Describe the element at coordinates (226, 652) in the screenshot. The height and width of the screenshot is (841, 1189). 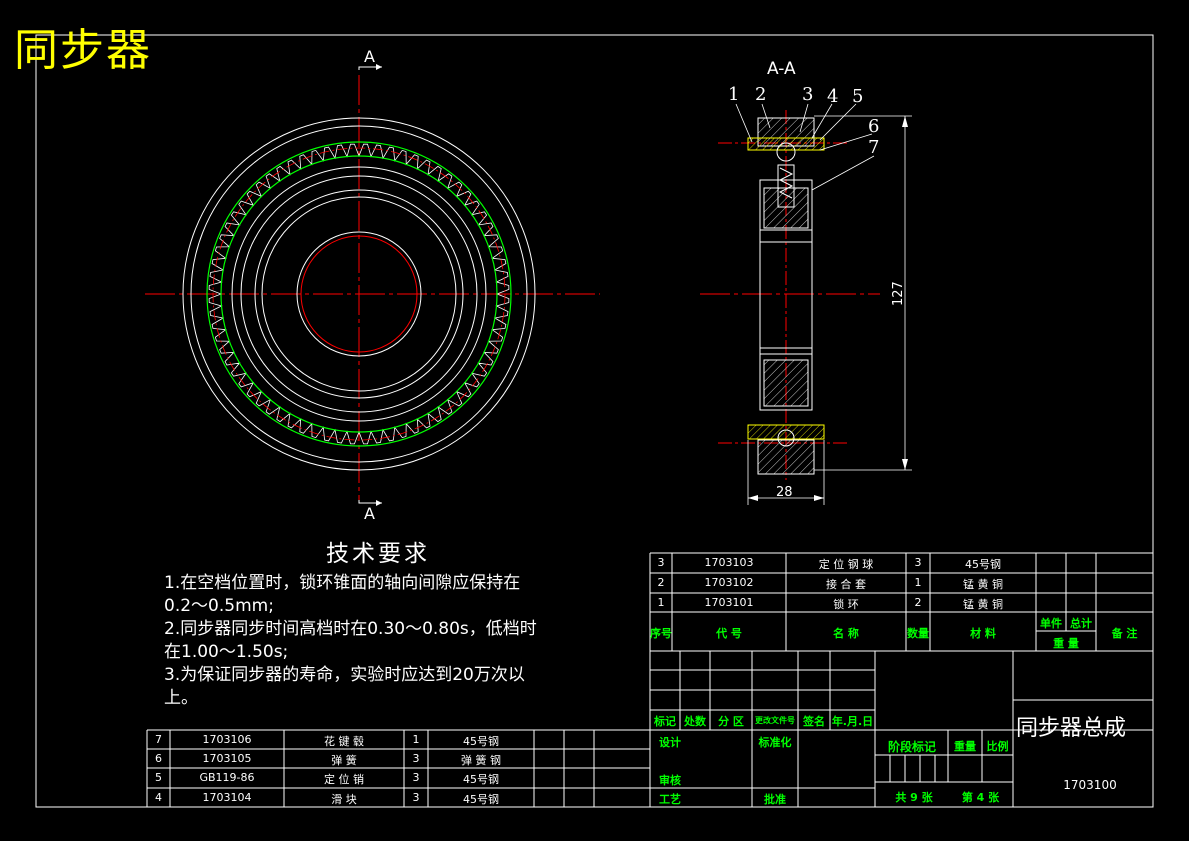
I see `tech-line-4: 在1.00～1.50s;` at that location.